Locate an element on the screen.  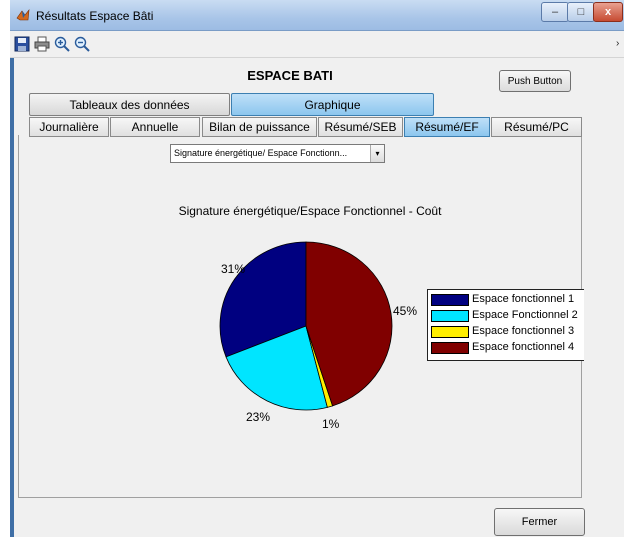
close-window-button: x is located at coordinates (608, 12).